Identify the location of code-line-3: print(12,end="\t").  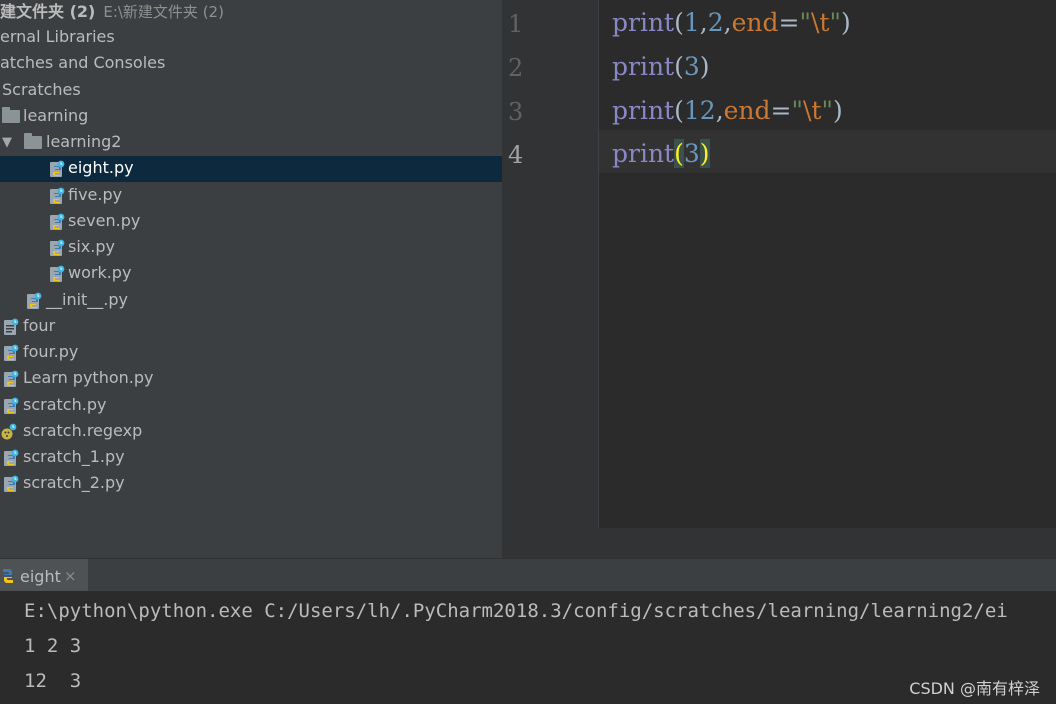
(727, 110).